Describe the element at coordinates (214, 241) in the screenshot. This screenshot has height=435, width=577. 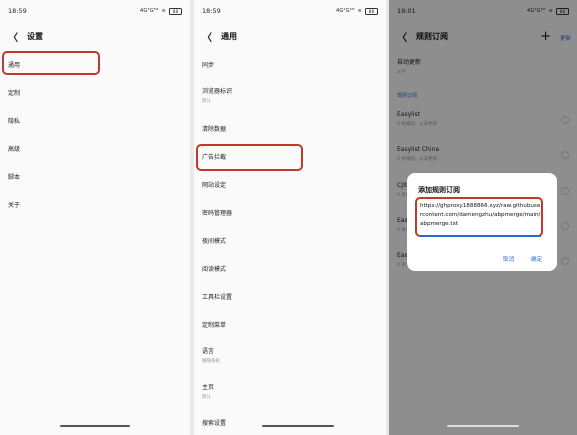
I see `item-label: 夜间模式` at that location.